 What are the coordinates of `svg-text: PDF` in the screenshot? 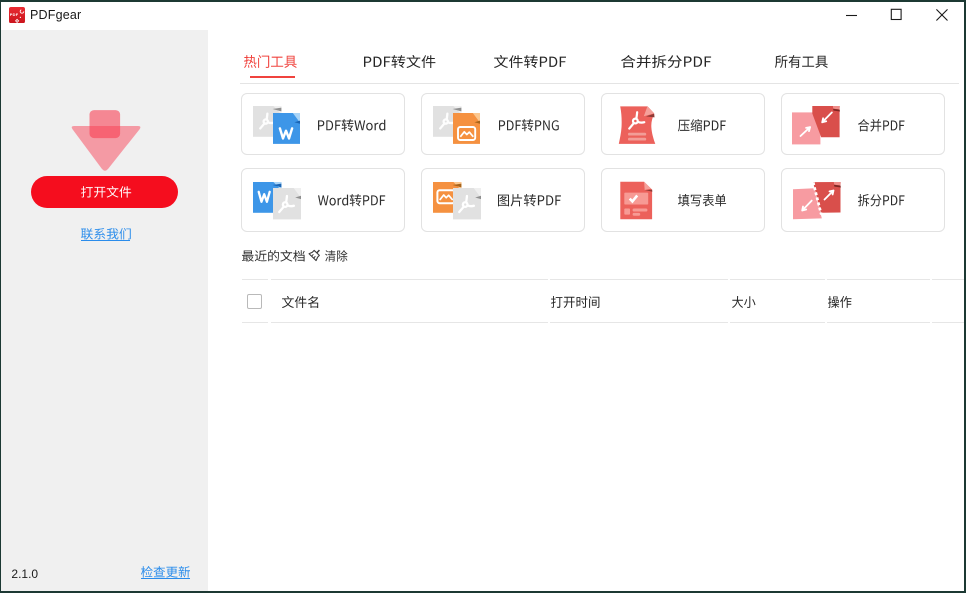 It's located at (14, 14).